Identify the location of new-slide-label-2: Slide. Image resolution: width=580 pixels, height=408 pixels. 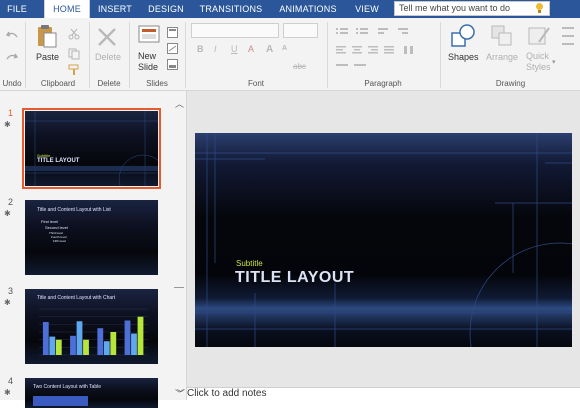
(148, 67).